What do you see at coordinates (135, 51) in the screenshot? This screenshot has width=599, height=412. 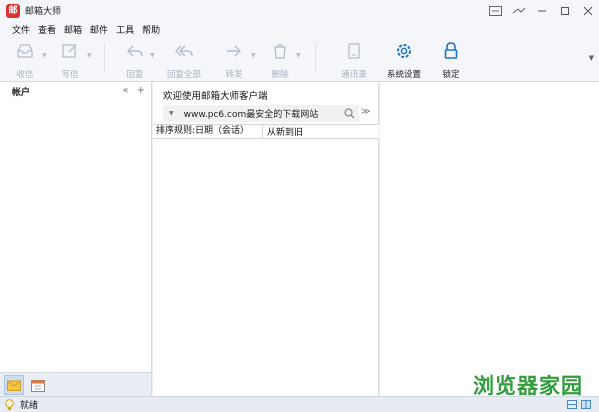 I see `reply-icon` at bounding box center [135, 51].